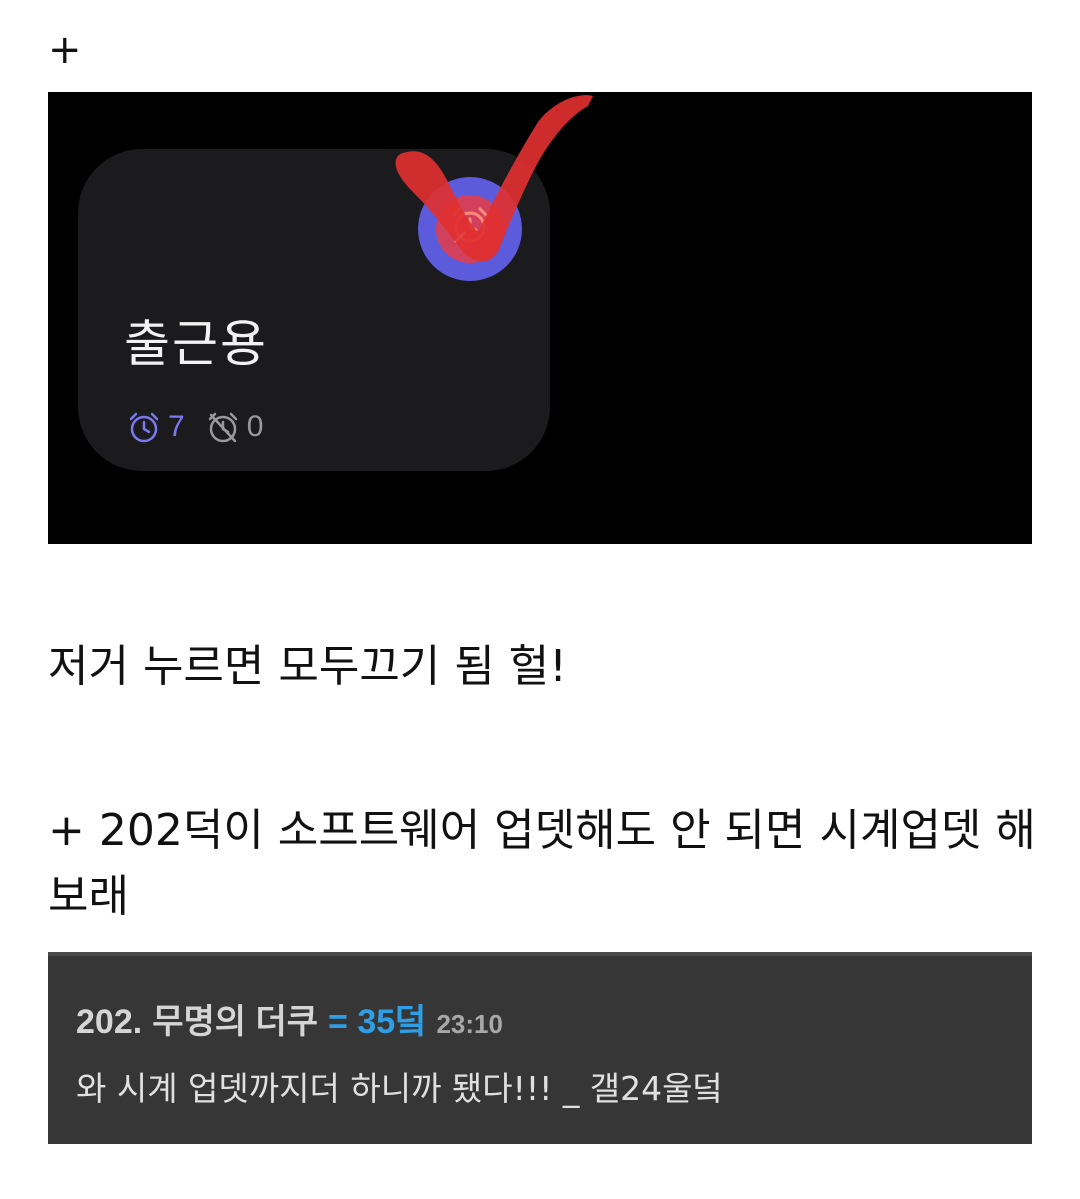  What do you see at coordinates (469, 1024) in the screenshot?
I see `comment-timestamp: 23:10` at bounding box center [469, 1024].